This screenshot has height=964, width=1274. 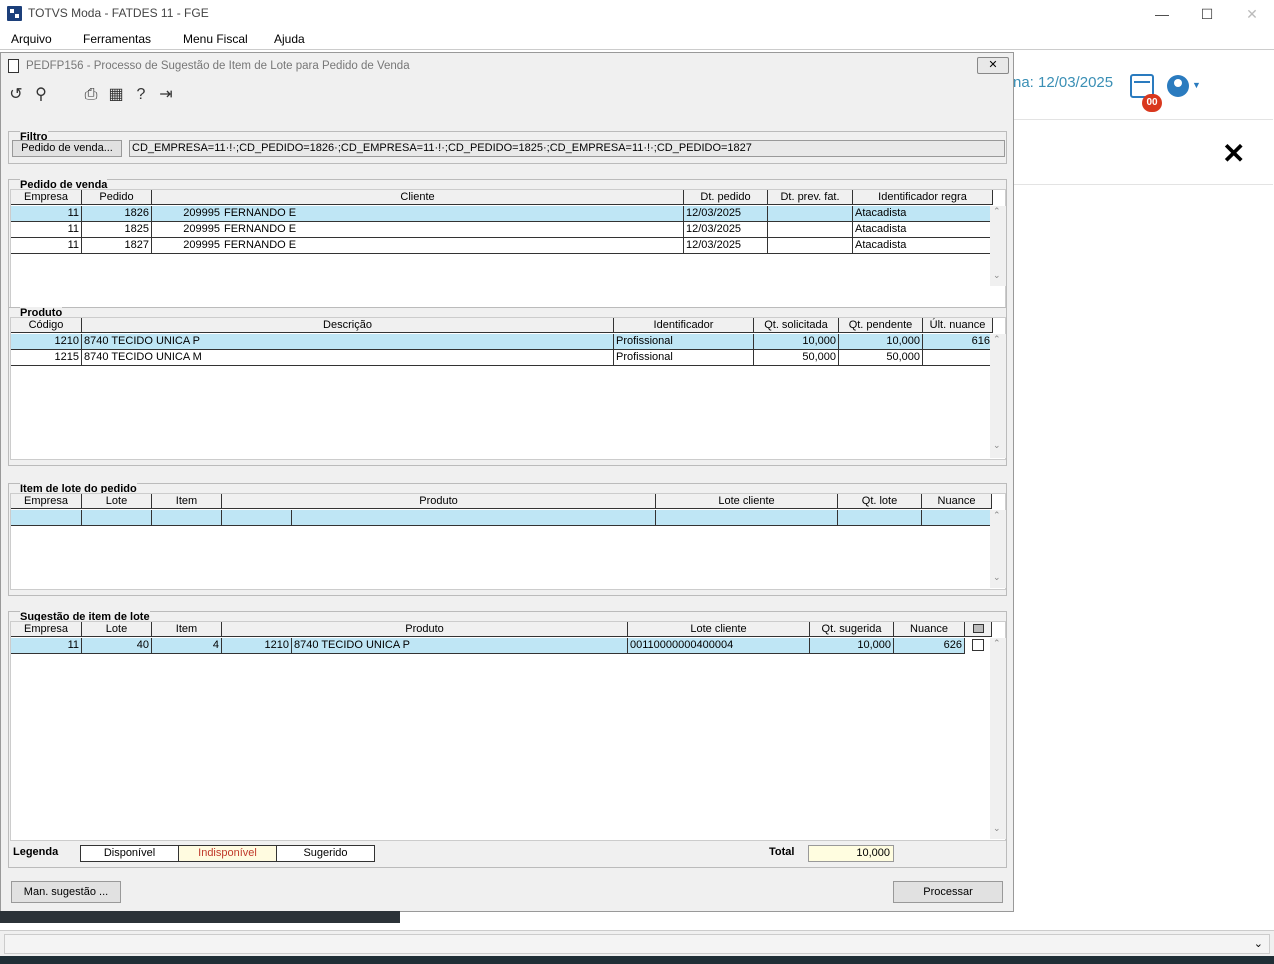 What do you see at coordinates (348, 358) in the screenshot?
I see `table-cell: 8740 TECIDO UNICA M` at bounding box center [348, 358].